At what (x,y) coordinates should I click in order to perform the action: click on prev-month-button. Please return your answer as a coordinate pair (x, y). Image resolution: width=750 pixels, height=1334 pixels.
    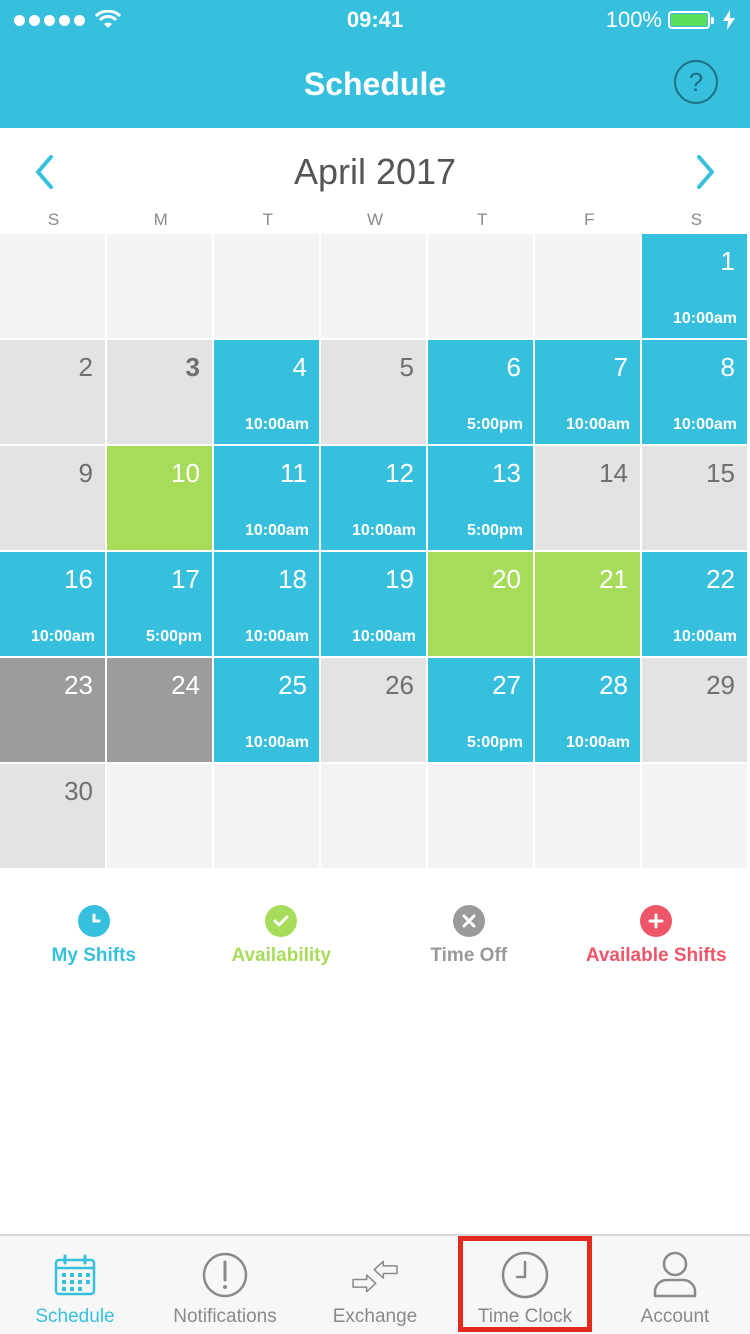
    Looking at the image, I should click on (44, 172).